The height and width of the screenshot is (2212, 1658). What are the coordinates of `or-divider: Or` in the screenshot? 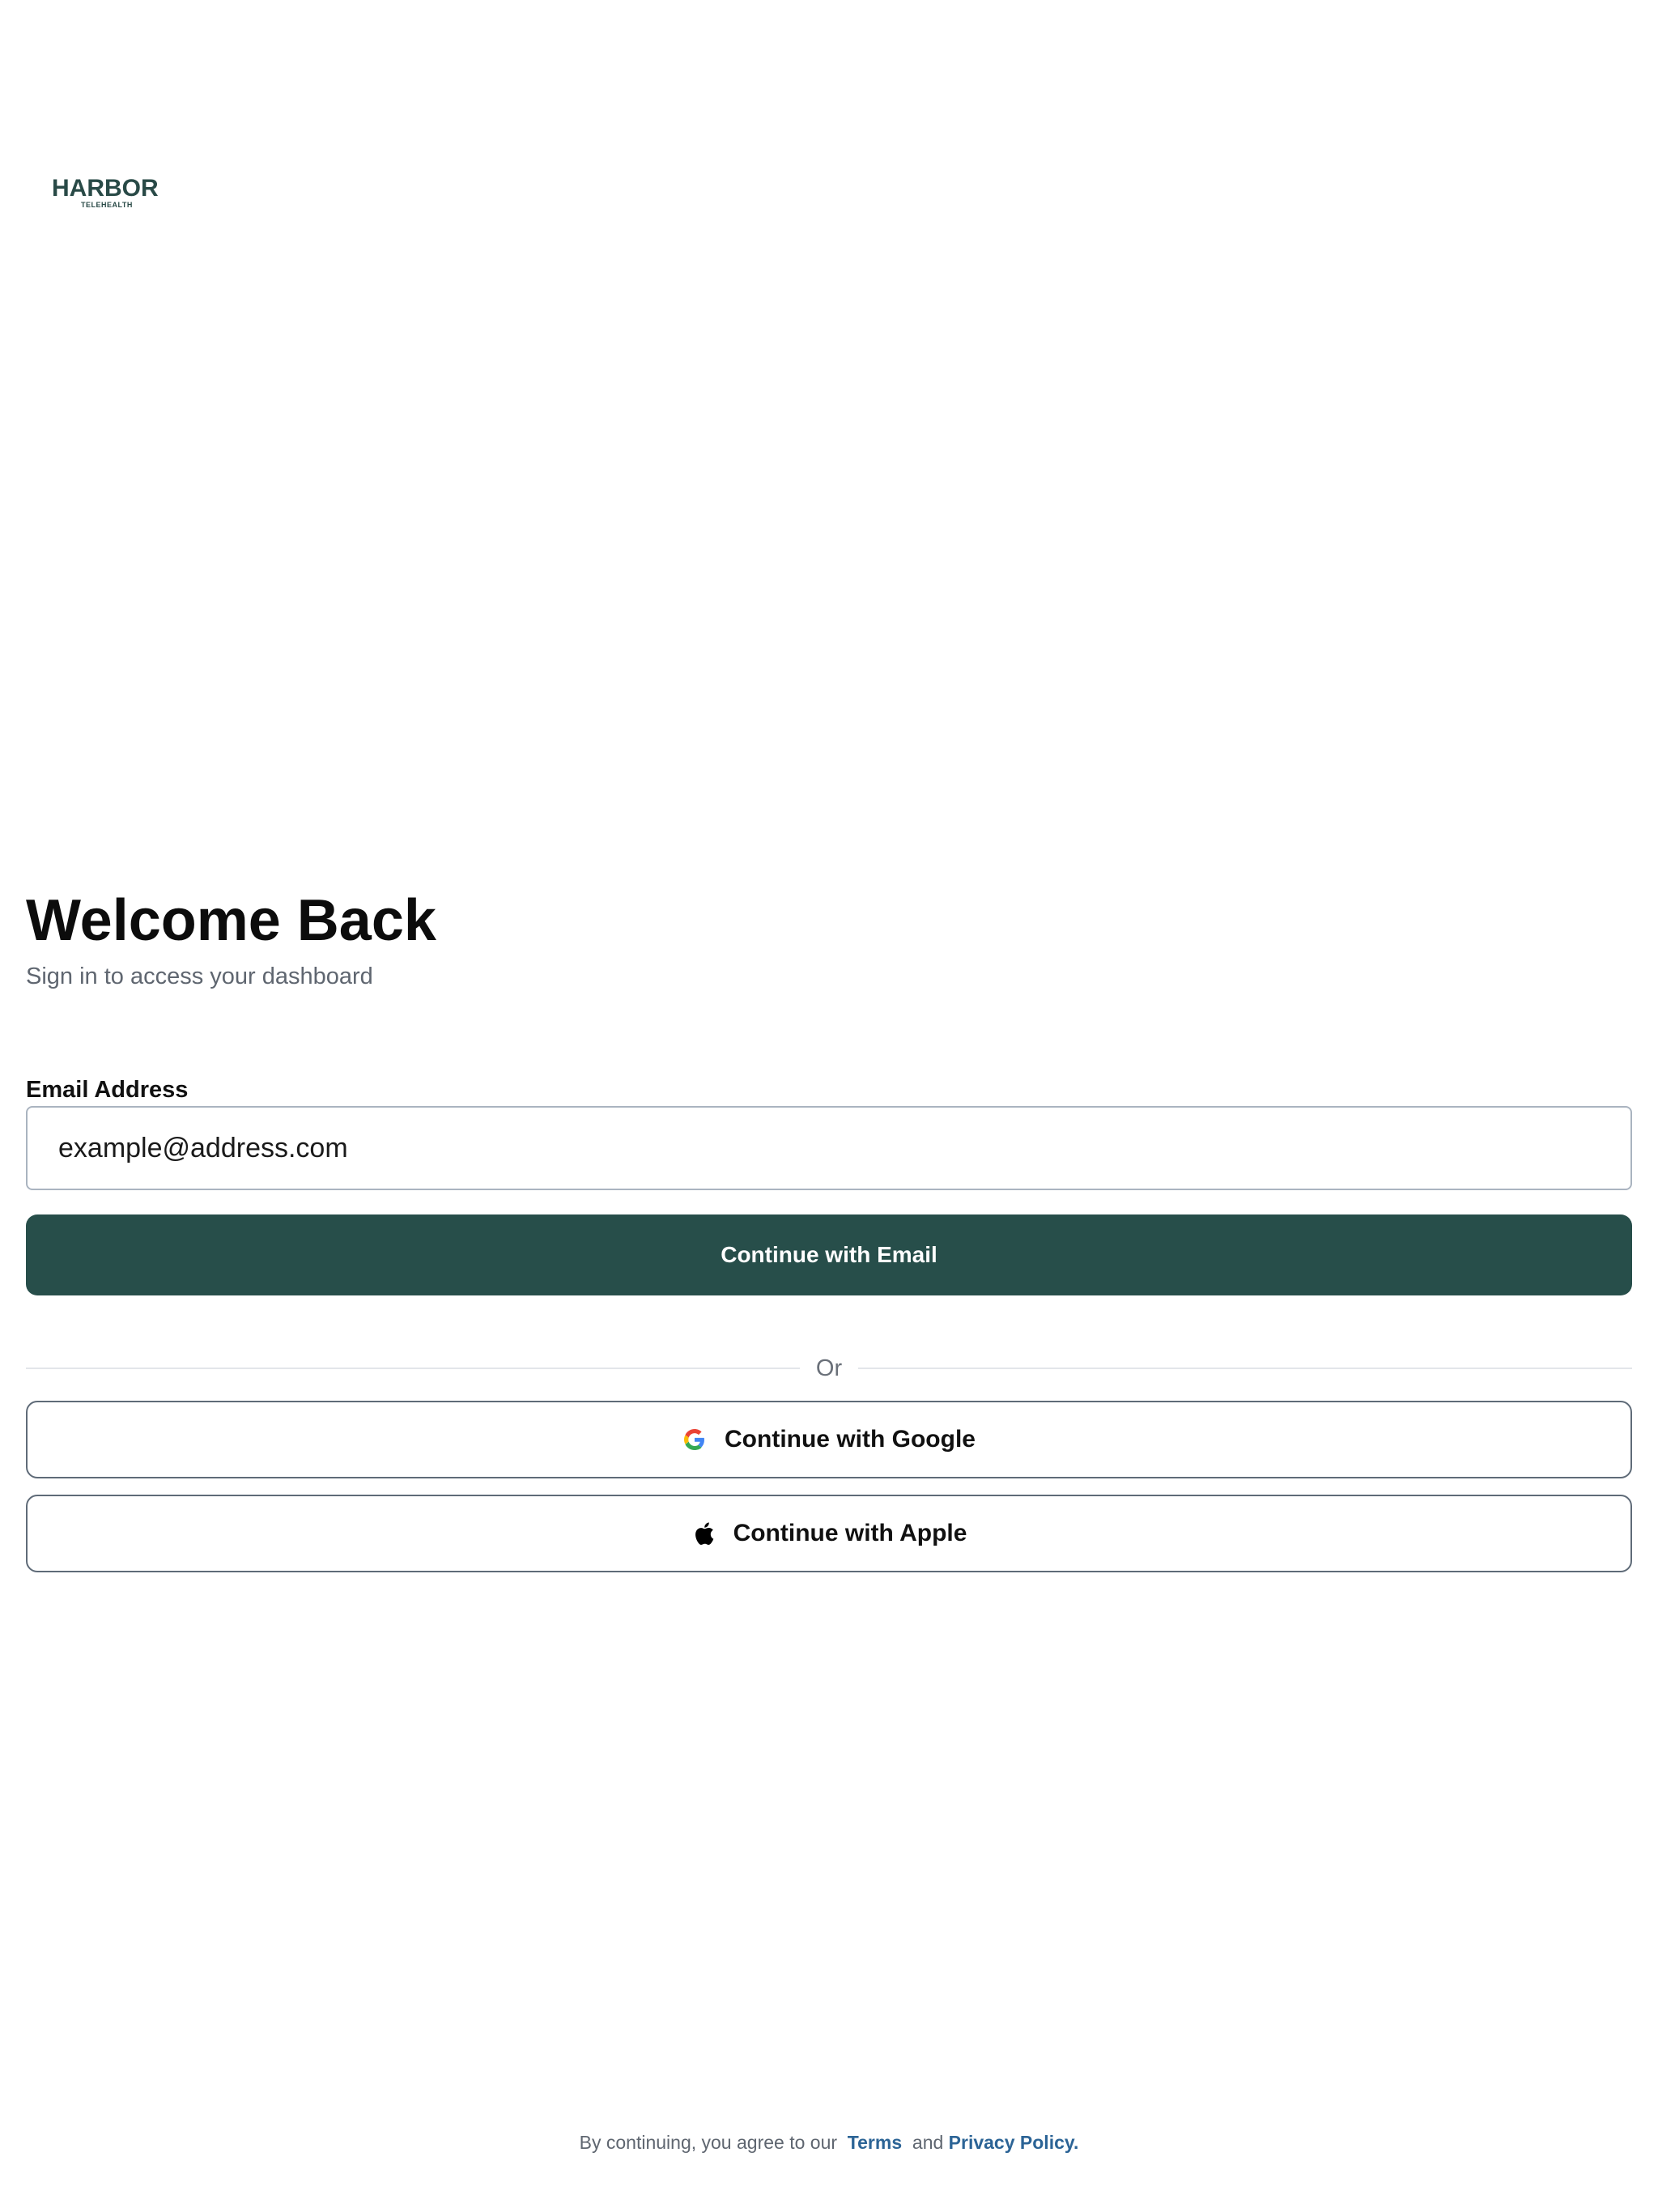 It's located at (829, 1369).